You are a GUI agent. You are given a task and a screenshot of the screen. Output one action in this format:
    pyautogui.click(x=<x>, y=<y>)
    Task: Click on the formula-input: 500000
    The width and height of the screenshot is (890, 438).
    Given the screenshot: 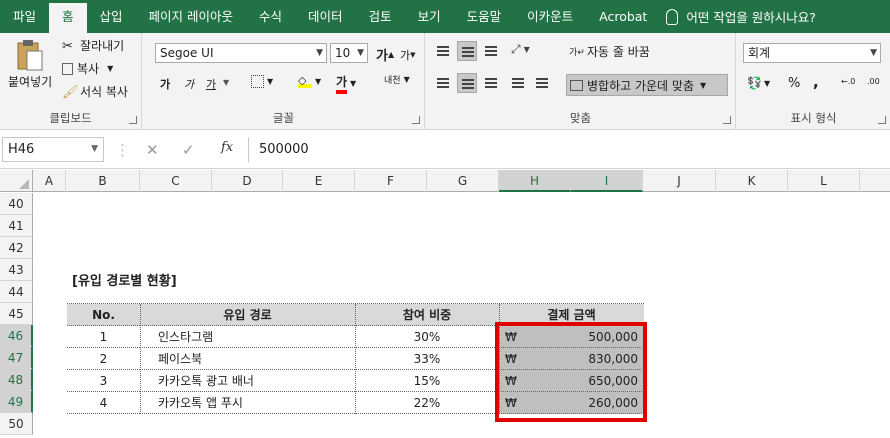 What is the action you would take?
    pyautogui.click(x=567, y=149)
    